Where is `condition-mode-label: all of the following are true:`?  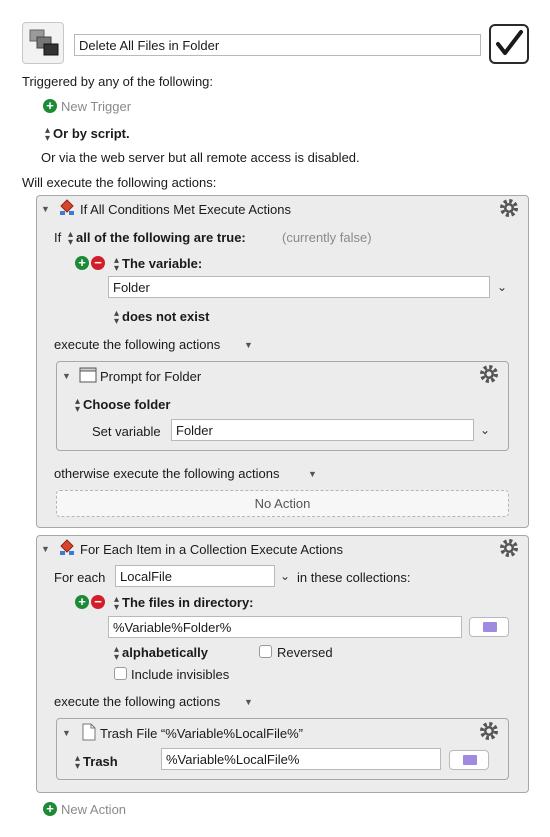
condition-mode-label: all of the following are true: is located at coordinates (161, 237).